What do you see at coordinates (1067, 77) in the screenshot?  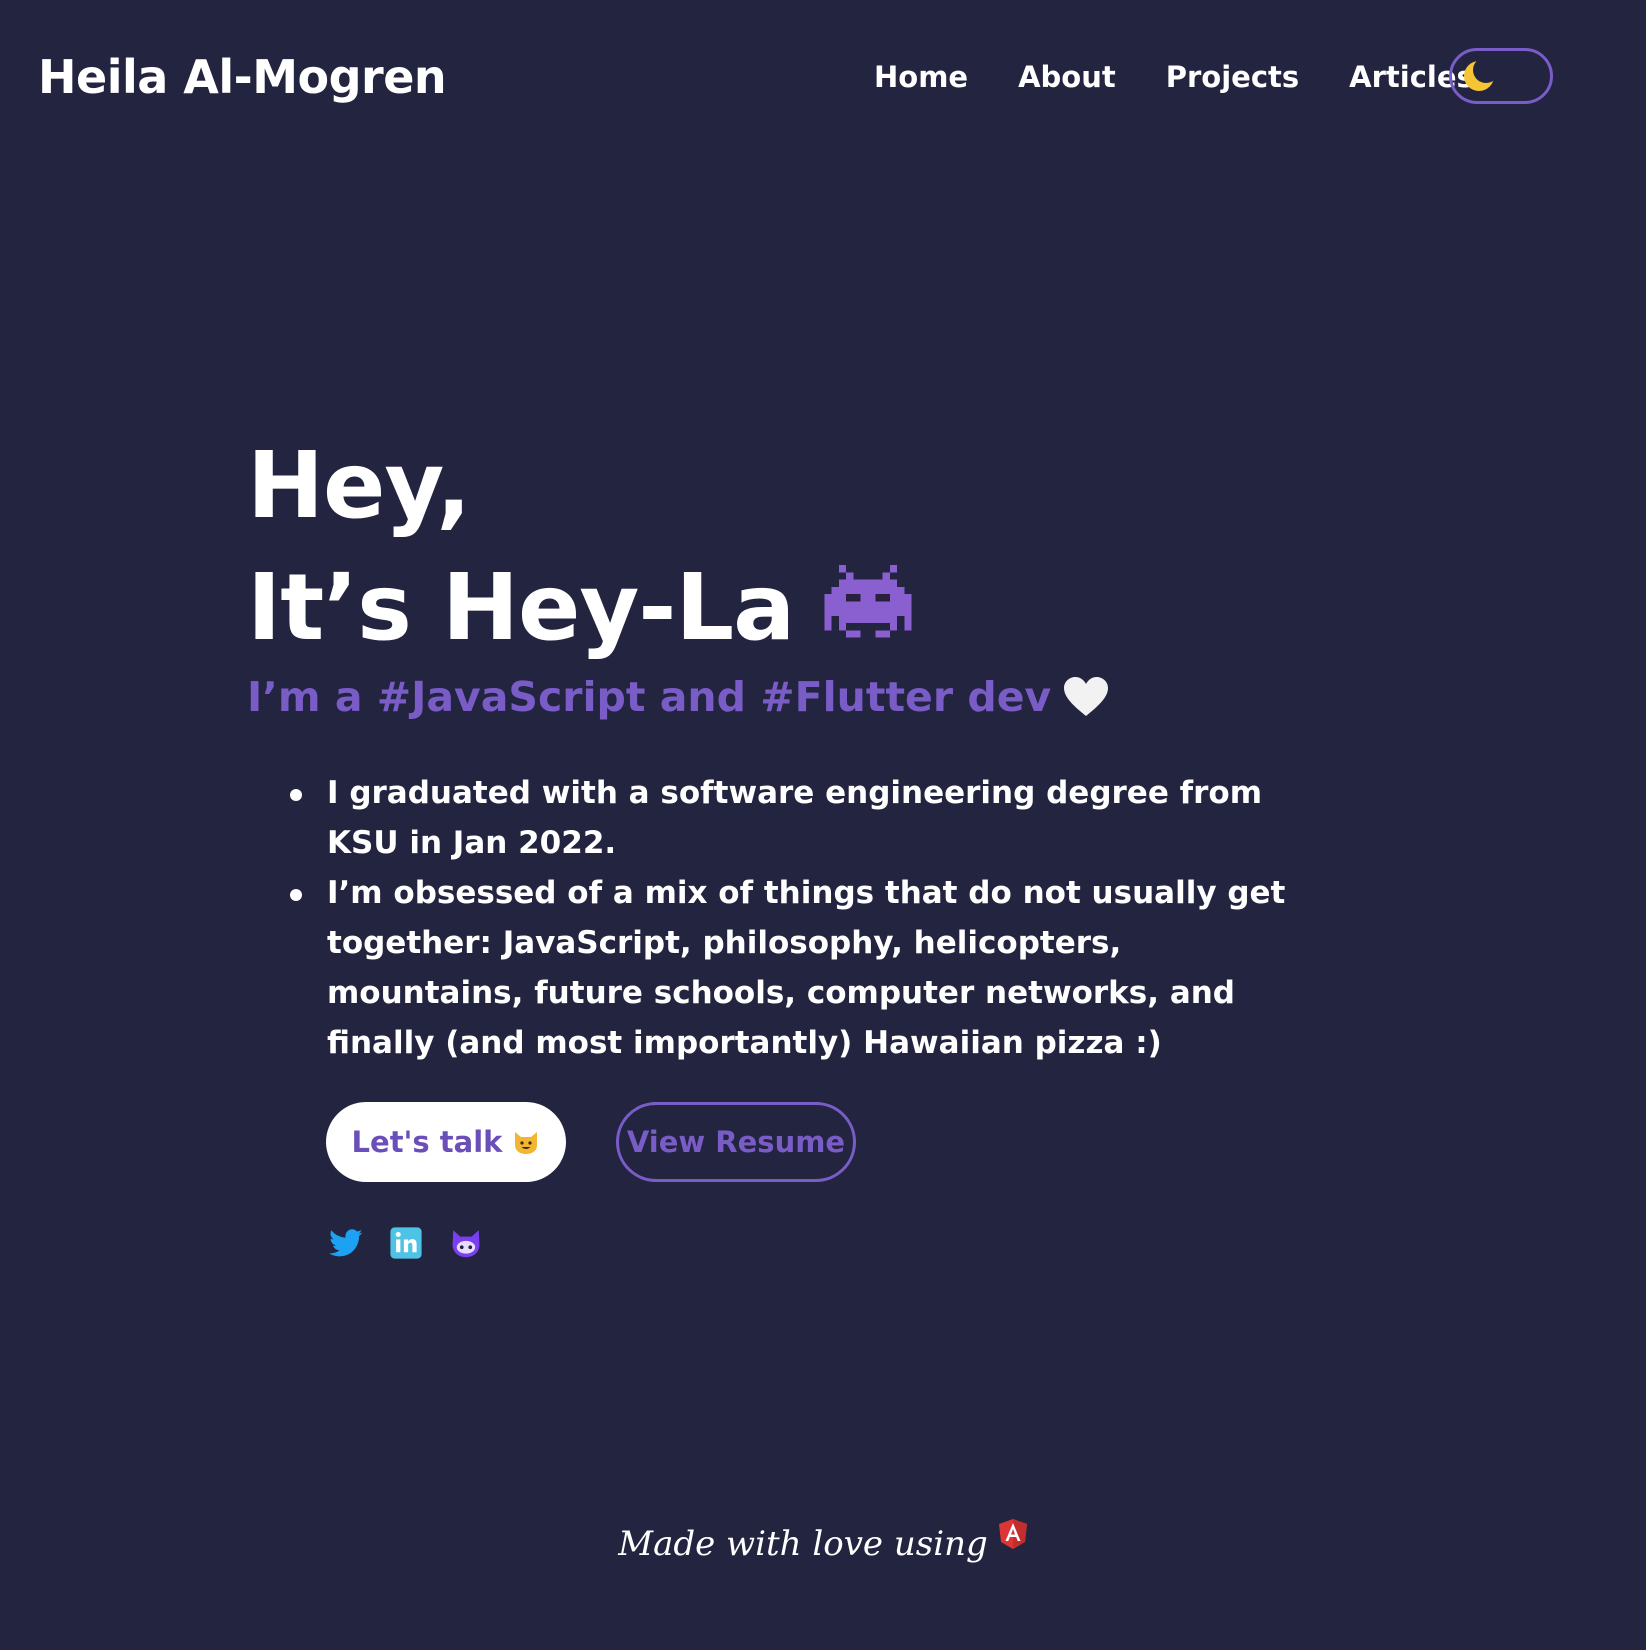 I see `nav-about: About` at bounding box center [1067, 77].